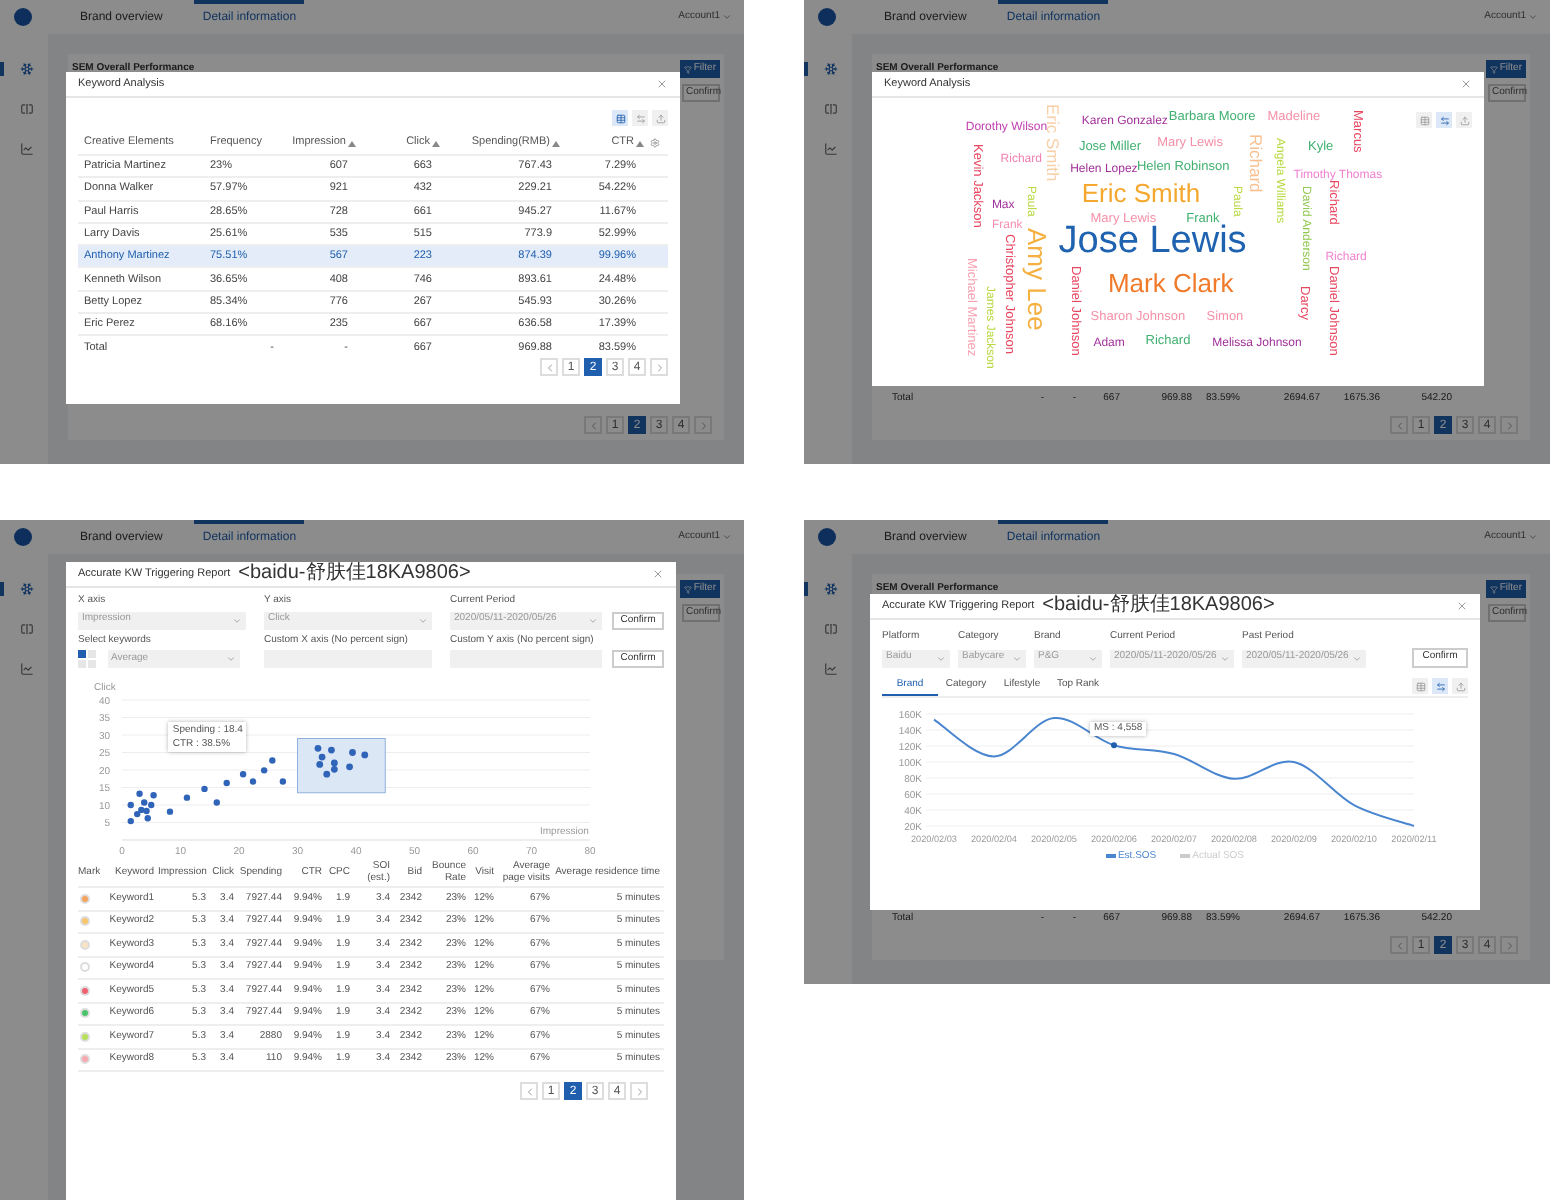 Image resolution: width=1550 pixels, height=1200 pixels. What do you see at coordinates (1141, 192) in the screenshot?
I see `cloud-word: Eric Smith` at bounding box center [1141, 192].